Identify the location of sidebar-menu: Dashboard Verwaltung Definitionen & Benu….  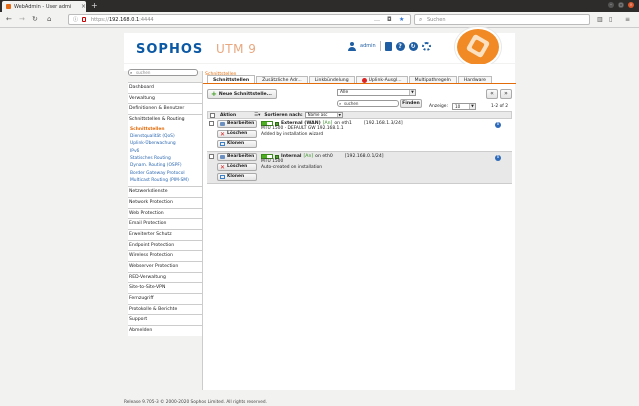
(165, 209).